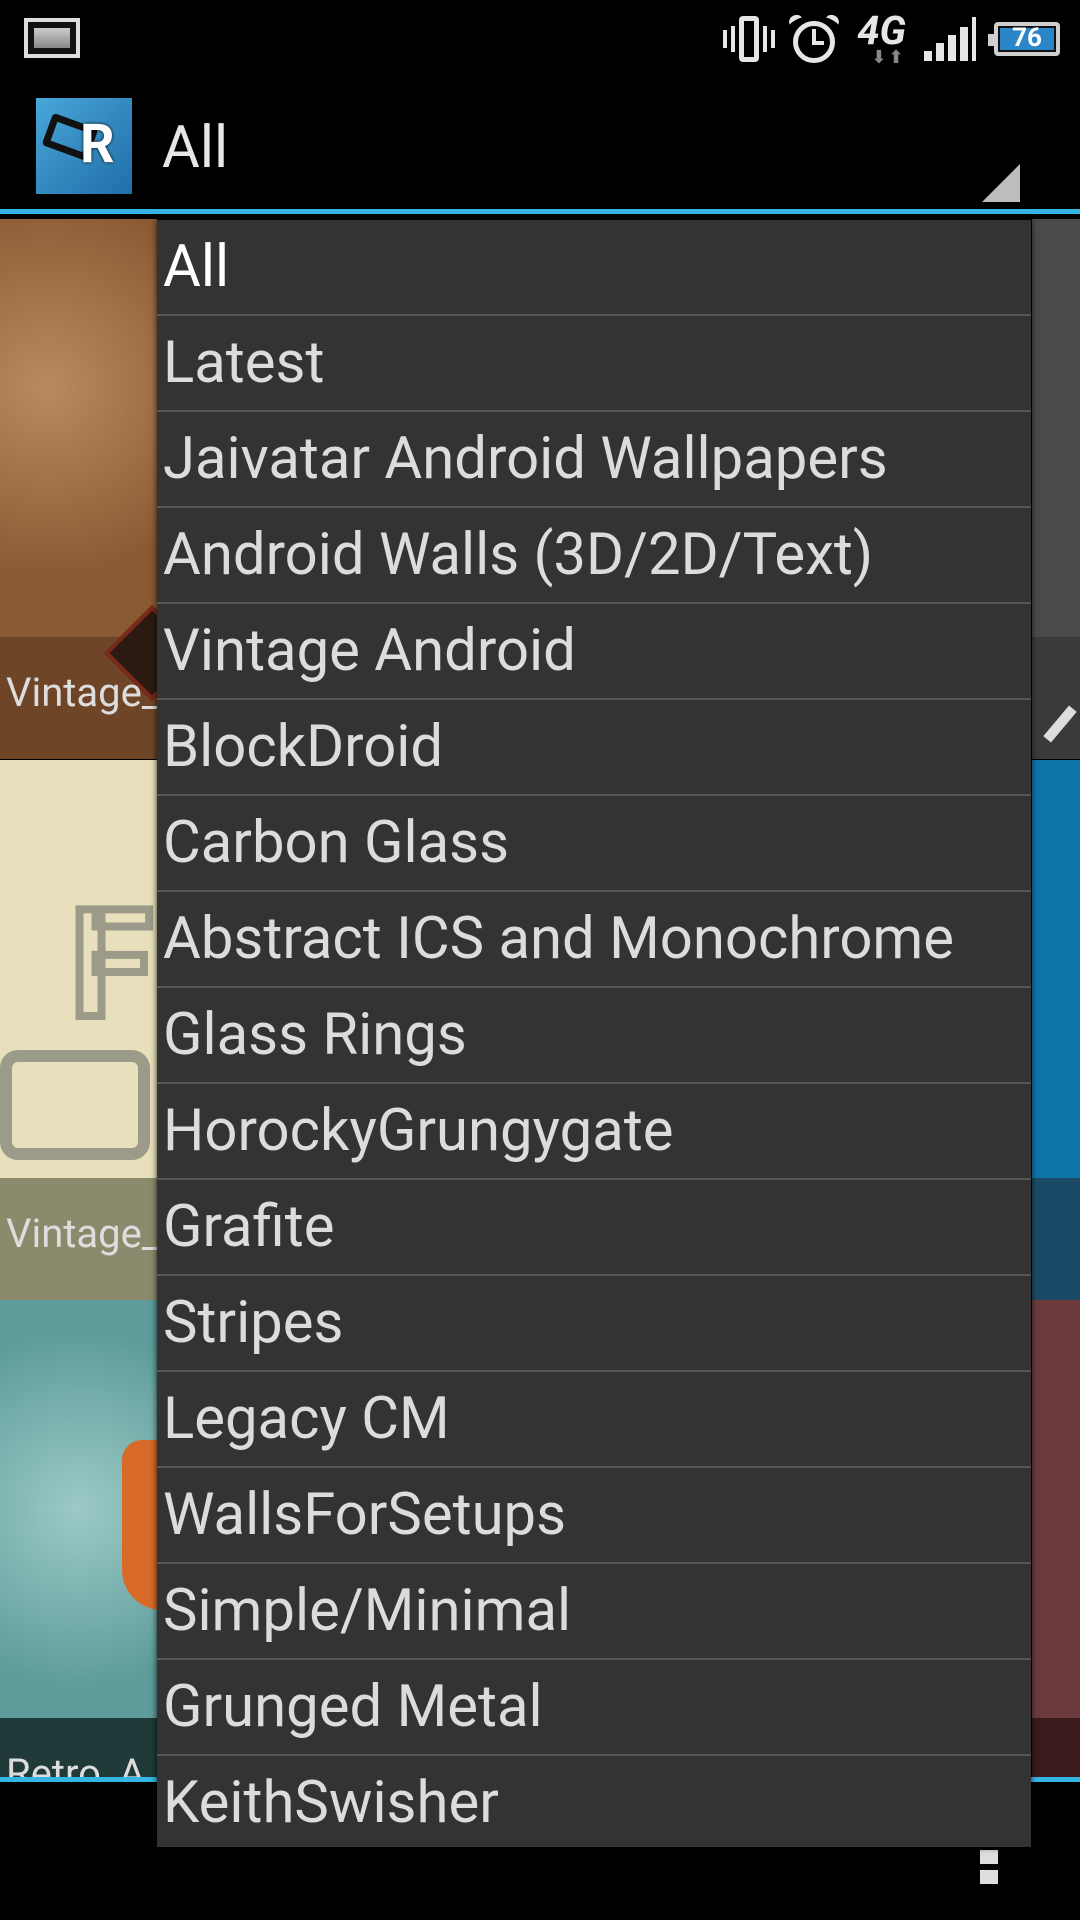 The height and width of the screenshot is (1920, 1080). What do you see at coordinates (594, 1612) in the screenshot?
I see `dropdown-option: Simple/Minimal` at bounding box center [594, 1612].